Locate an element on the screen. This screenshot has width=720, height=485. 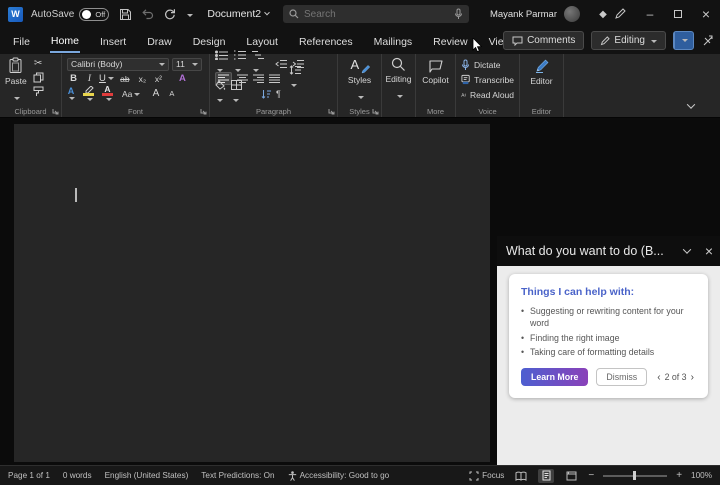
autosave-toggle: Off is located at coordinates (94, 14).